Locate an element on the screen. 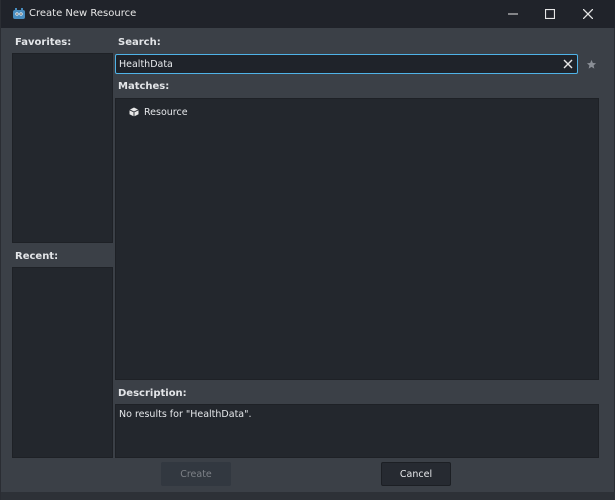 This screenshot has height=500, width=615. maximize-icon is located at coordinates (550, 14).